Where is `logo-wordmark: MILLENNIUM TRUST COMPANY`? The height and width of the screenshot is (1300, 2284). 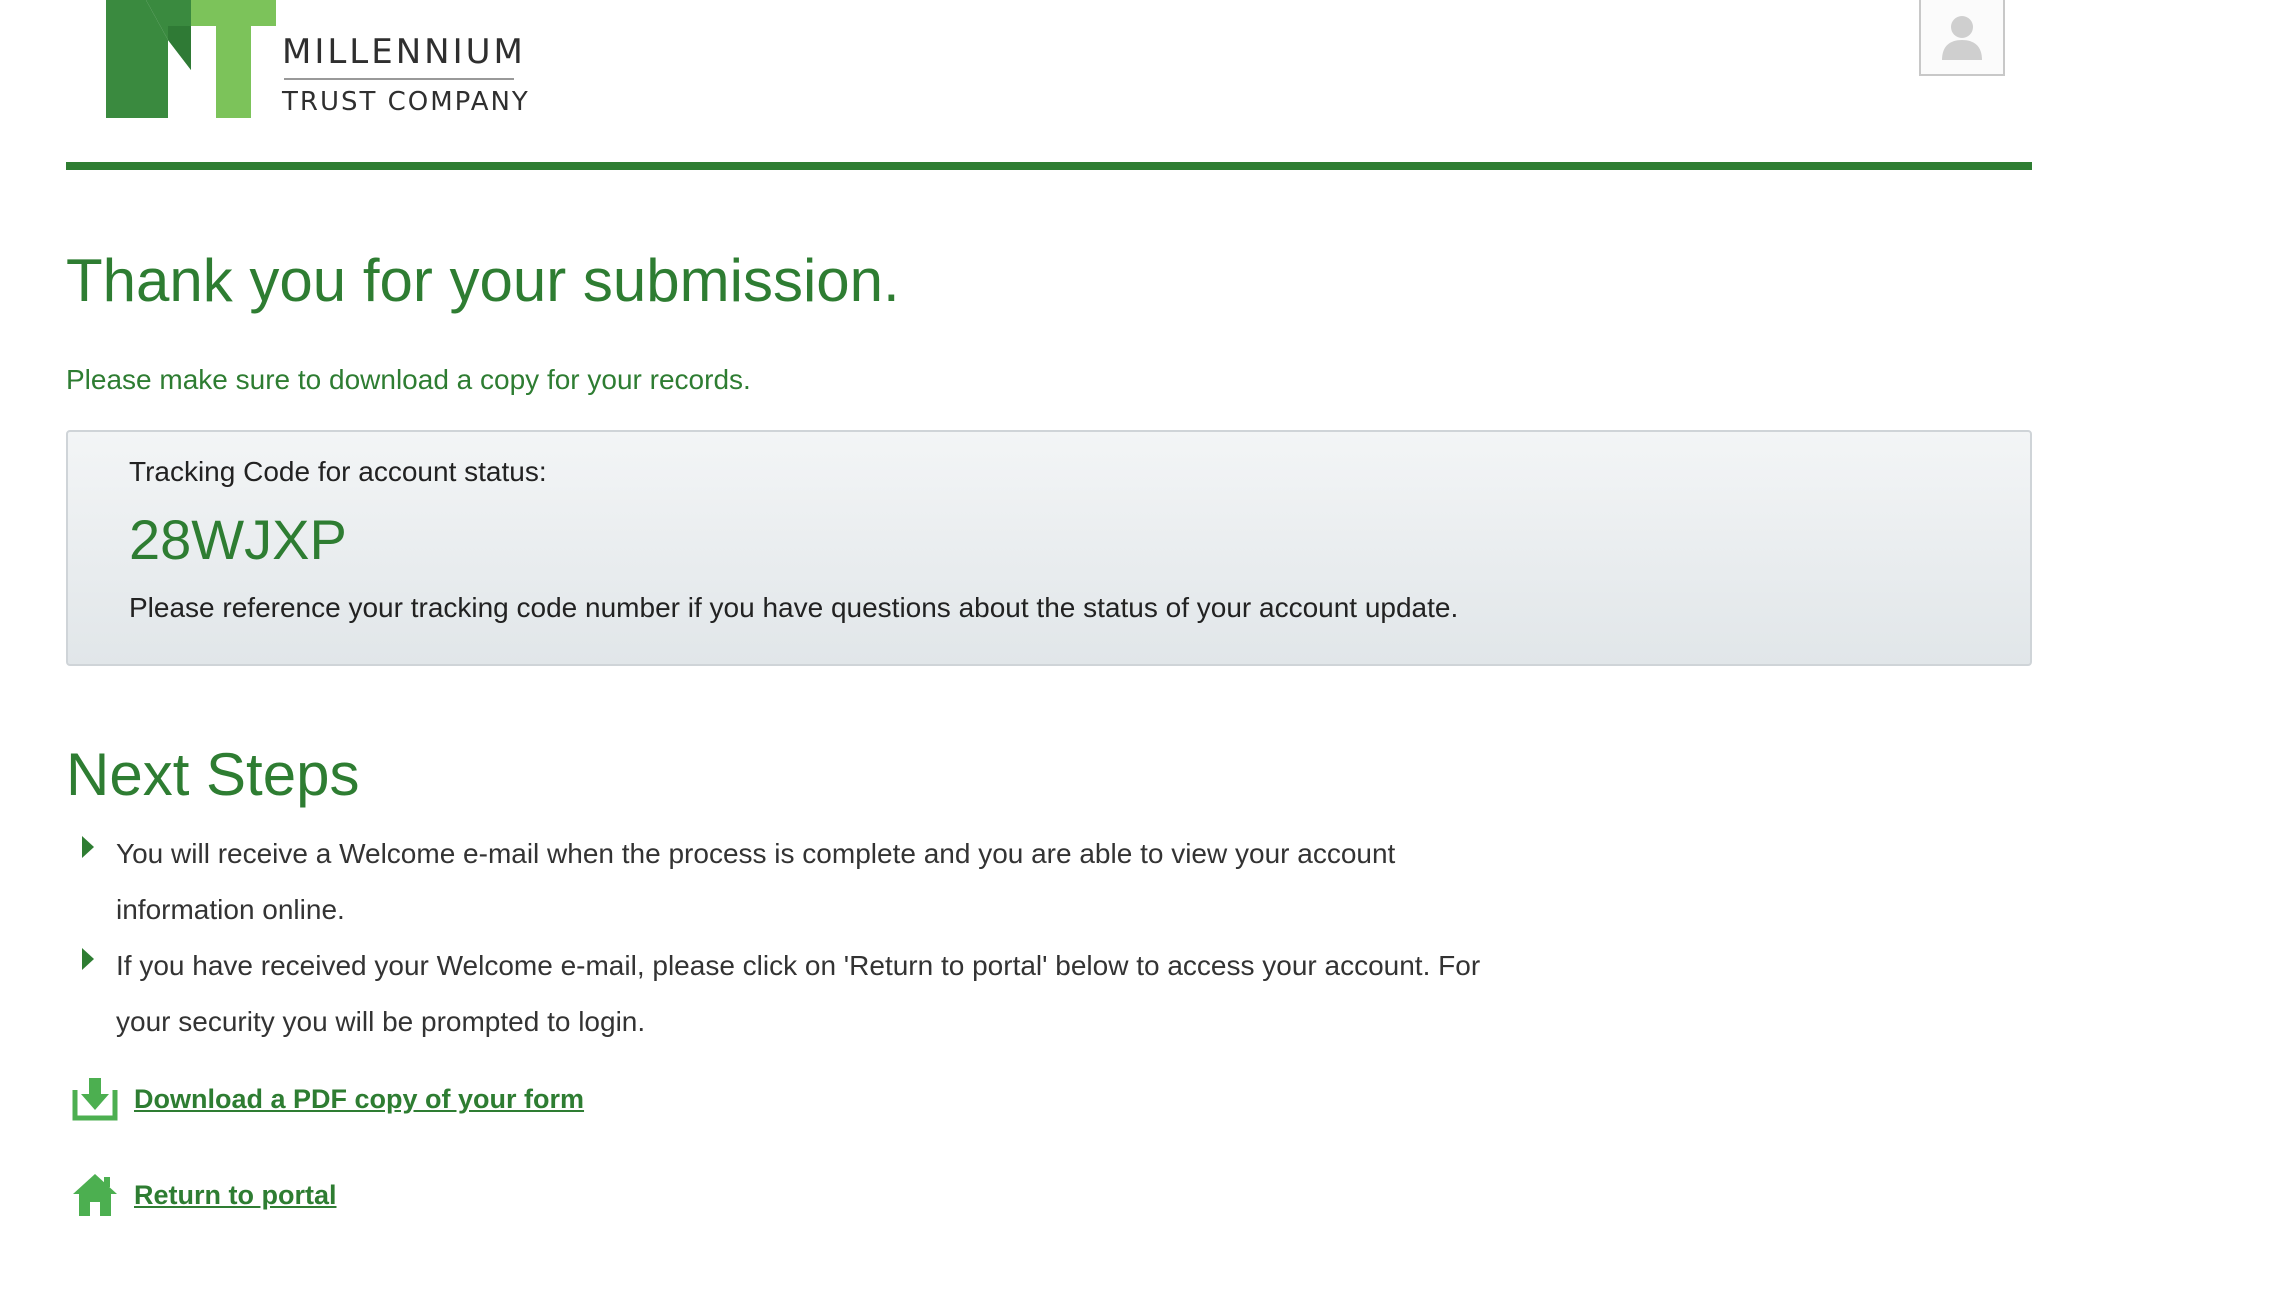
logo-wordmark: MILLENNIUM TRUST COMPANY is located at coordinates (406, 75).